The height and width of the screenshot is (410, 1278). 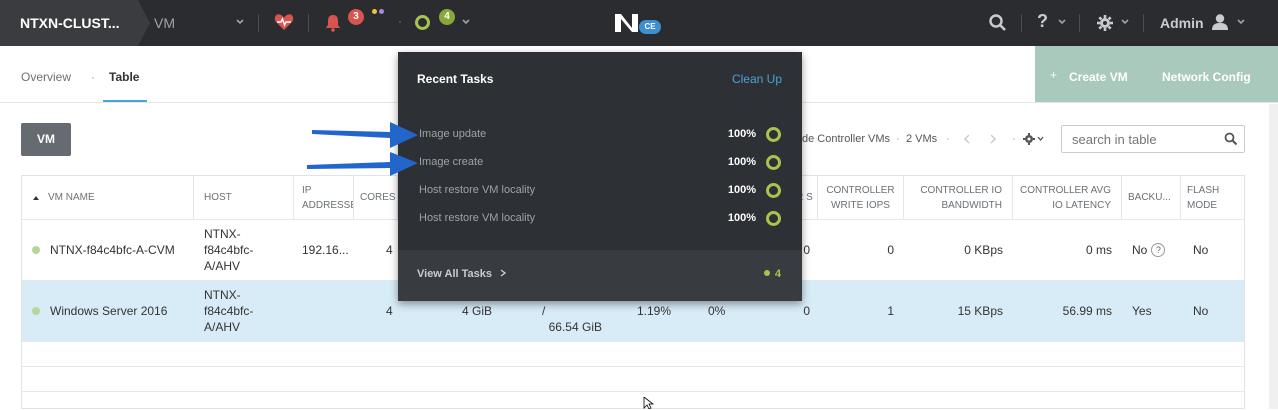 What do you see at coordinates (125, 101) in the screenshot?
I see `active-tab-indicator` at bounding box center [125, 101].